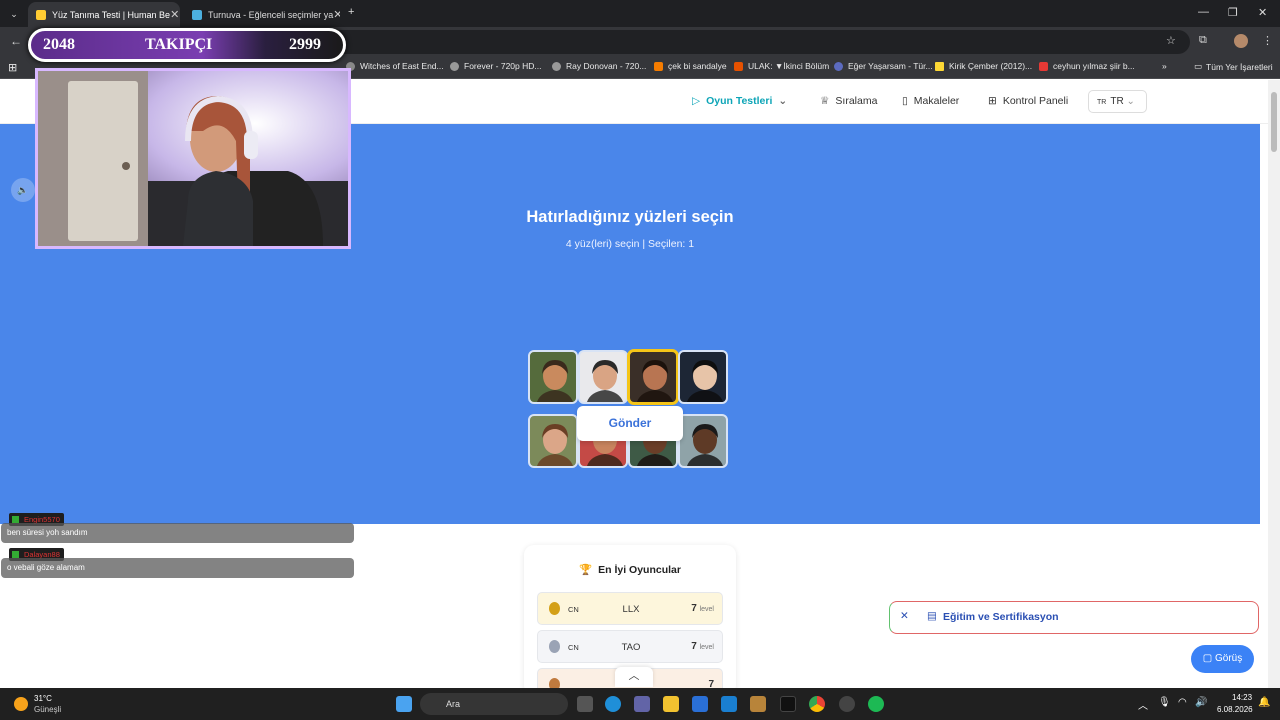 Image resolution: width=1280 pixels, height=720 pixels. What do you see at coordinates (271, 14) in the screenshot?
I see `tab-title: Turnuva - Eğlenceli seçimler ya` at bounding box center [271, 14].